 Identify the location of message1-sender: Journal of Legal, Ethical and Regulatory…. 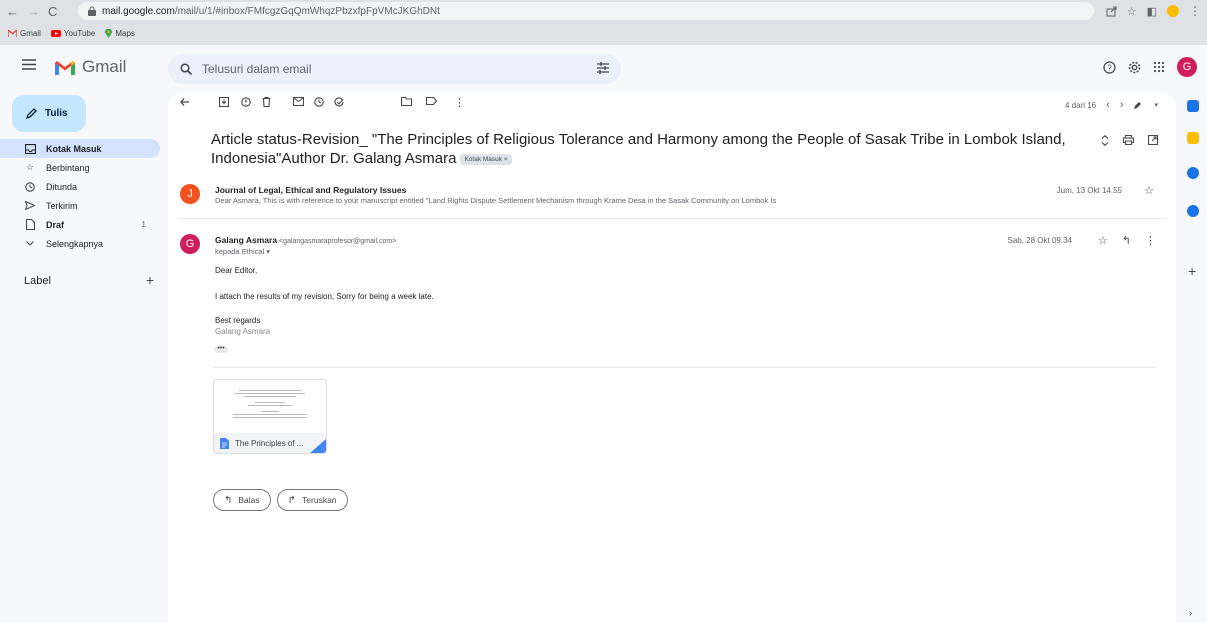
(310, 190).